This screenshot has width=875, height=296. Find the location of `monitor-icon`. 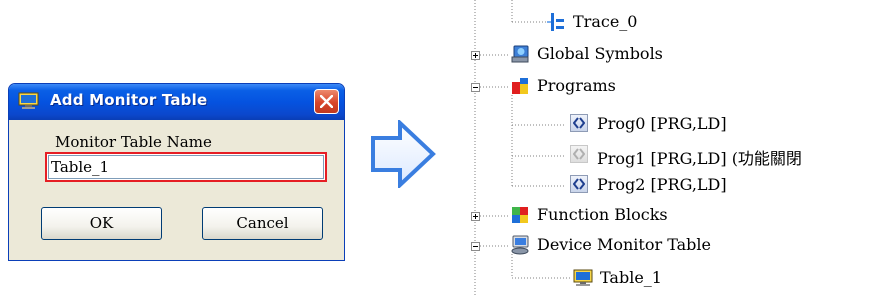

monitor-icon is located at coordinates (28, 100).